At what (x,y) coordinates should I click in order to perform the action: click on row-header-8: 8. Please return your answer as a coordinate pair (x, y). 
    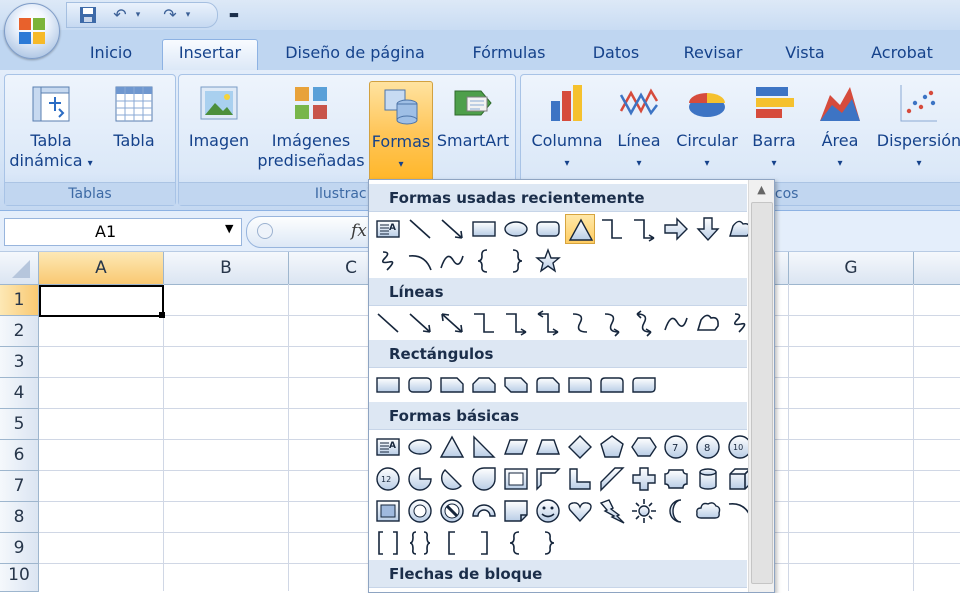
    Looking at the image, I should click on (19, 517).